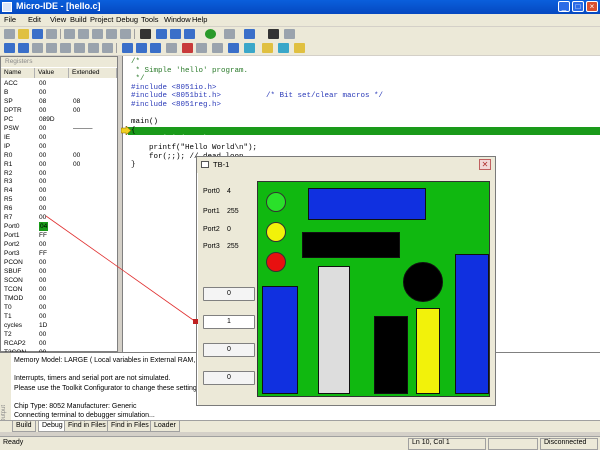 This screenshot has width=600, height=450. What do you see at coordinates (23, 34) in the screenshot?
I see `open-folder-icon` at bounding box center [23, 34].